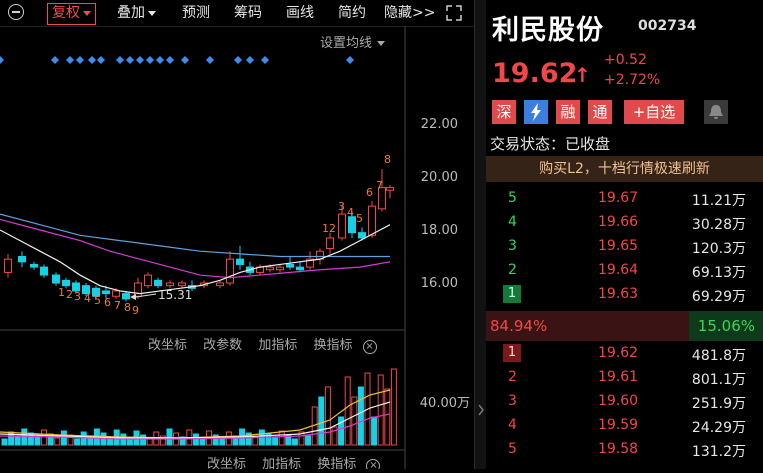 The width and height of the screenshot is (763, 473). What do you see at coordinates (624, 169) in the screenshot?
I see `l2-promo-banner: 购买L2，十档行情极速刷新` at bounding box center [624, 169].